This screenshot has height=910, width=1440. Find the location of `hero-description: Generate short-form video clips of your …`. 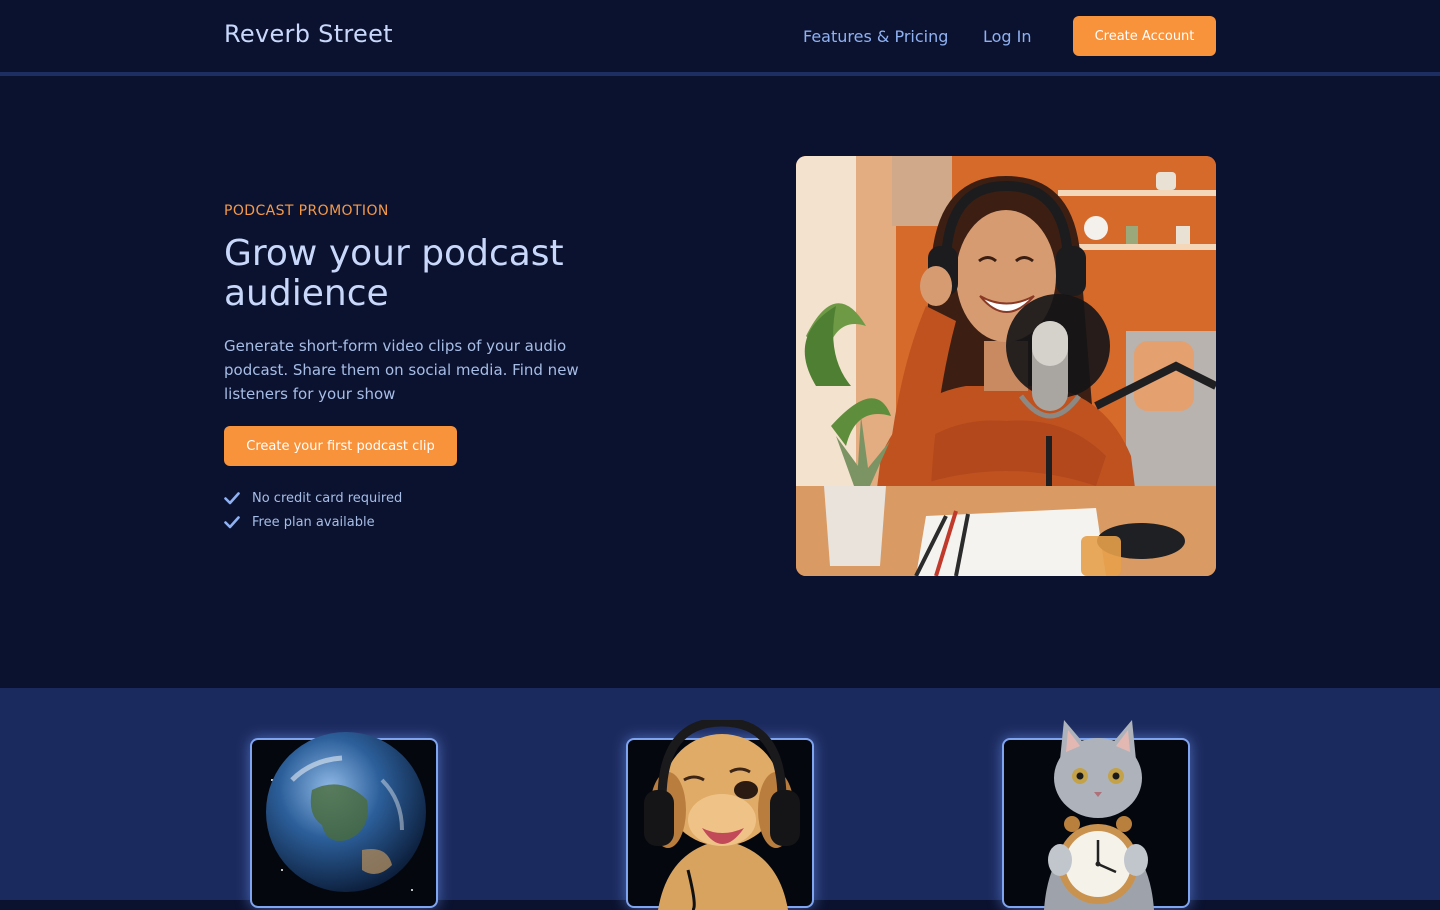

hero-description: Generate short-form video clips of your … is located at coordinates (401, 370).